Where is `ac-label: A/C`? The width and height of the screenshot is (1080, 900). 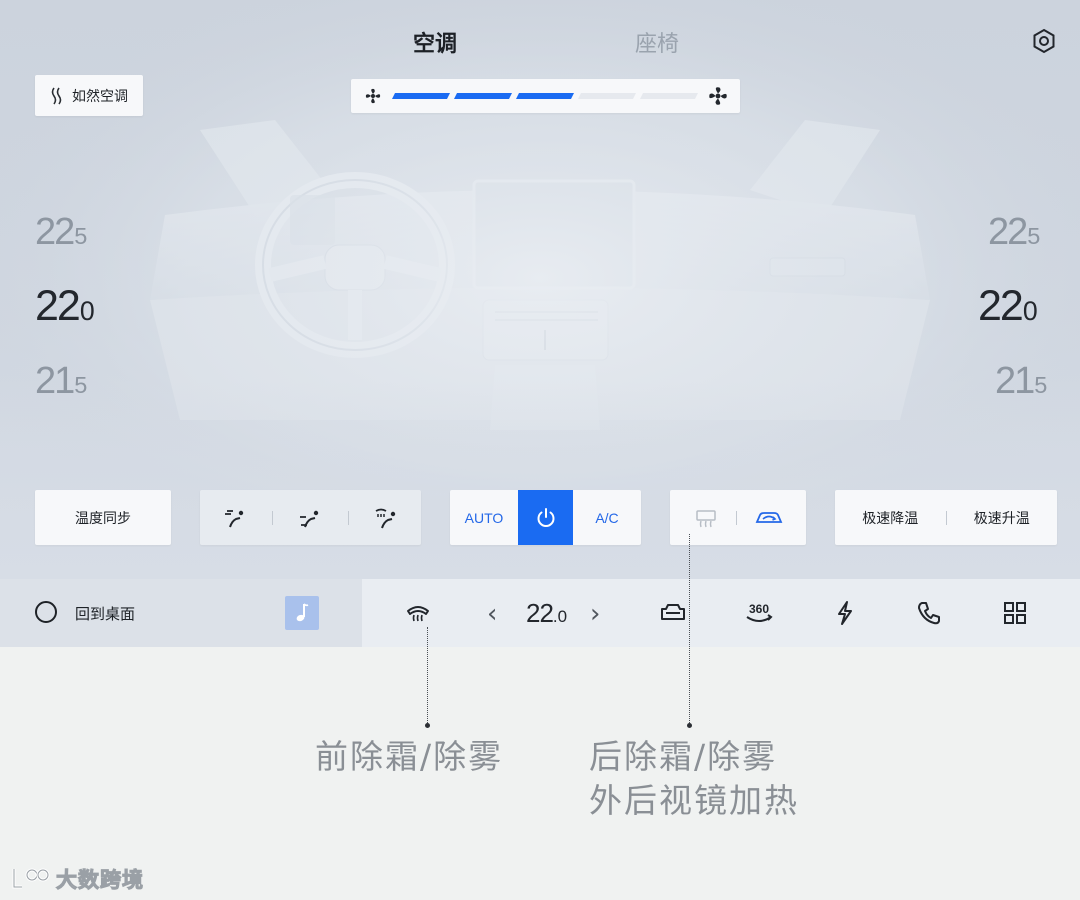
ac-label: A/C is located at coordinates (607, 517).